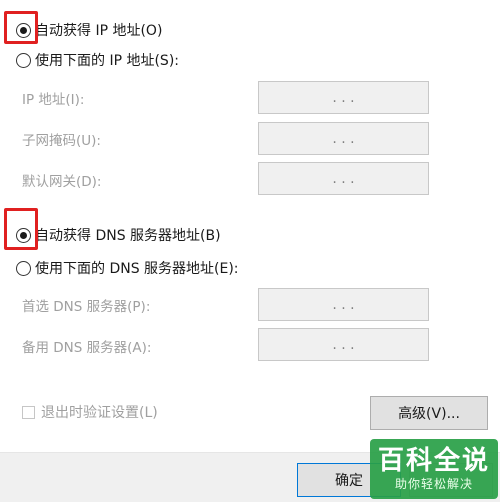 This screenshot has height=502, width=500. I want to click on default-gateway-value: . . ., so click(343, 178).